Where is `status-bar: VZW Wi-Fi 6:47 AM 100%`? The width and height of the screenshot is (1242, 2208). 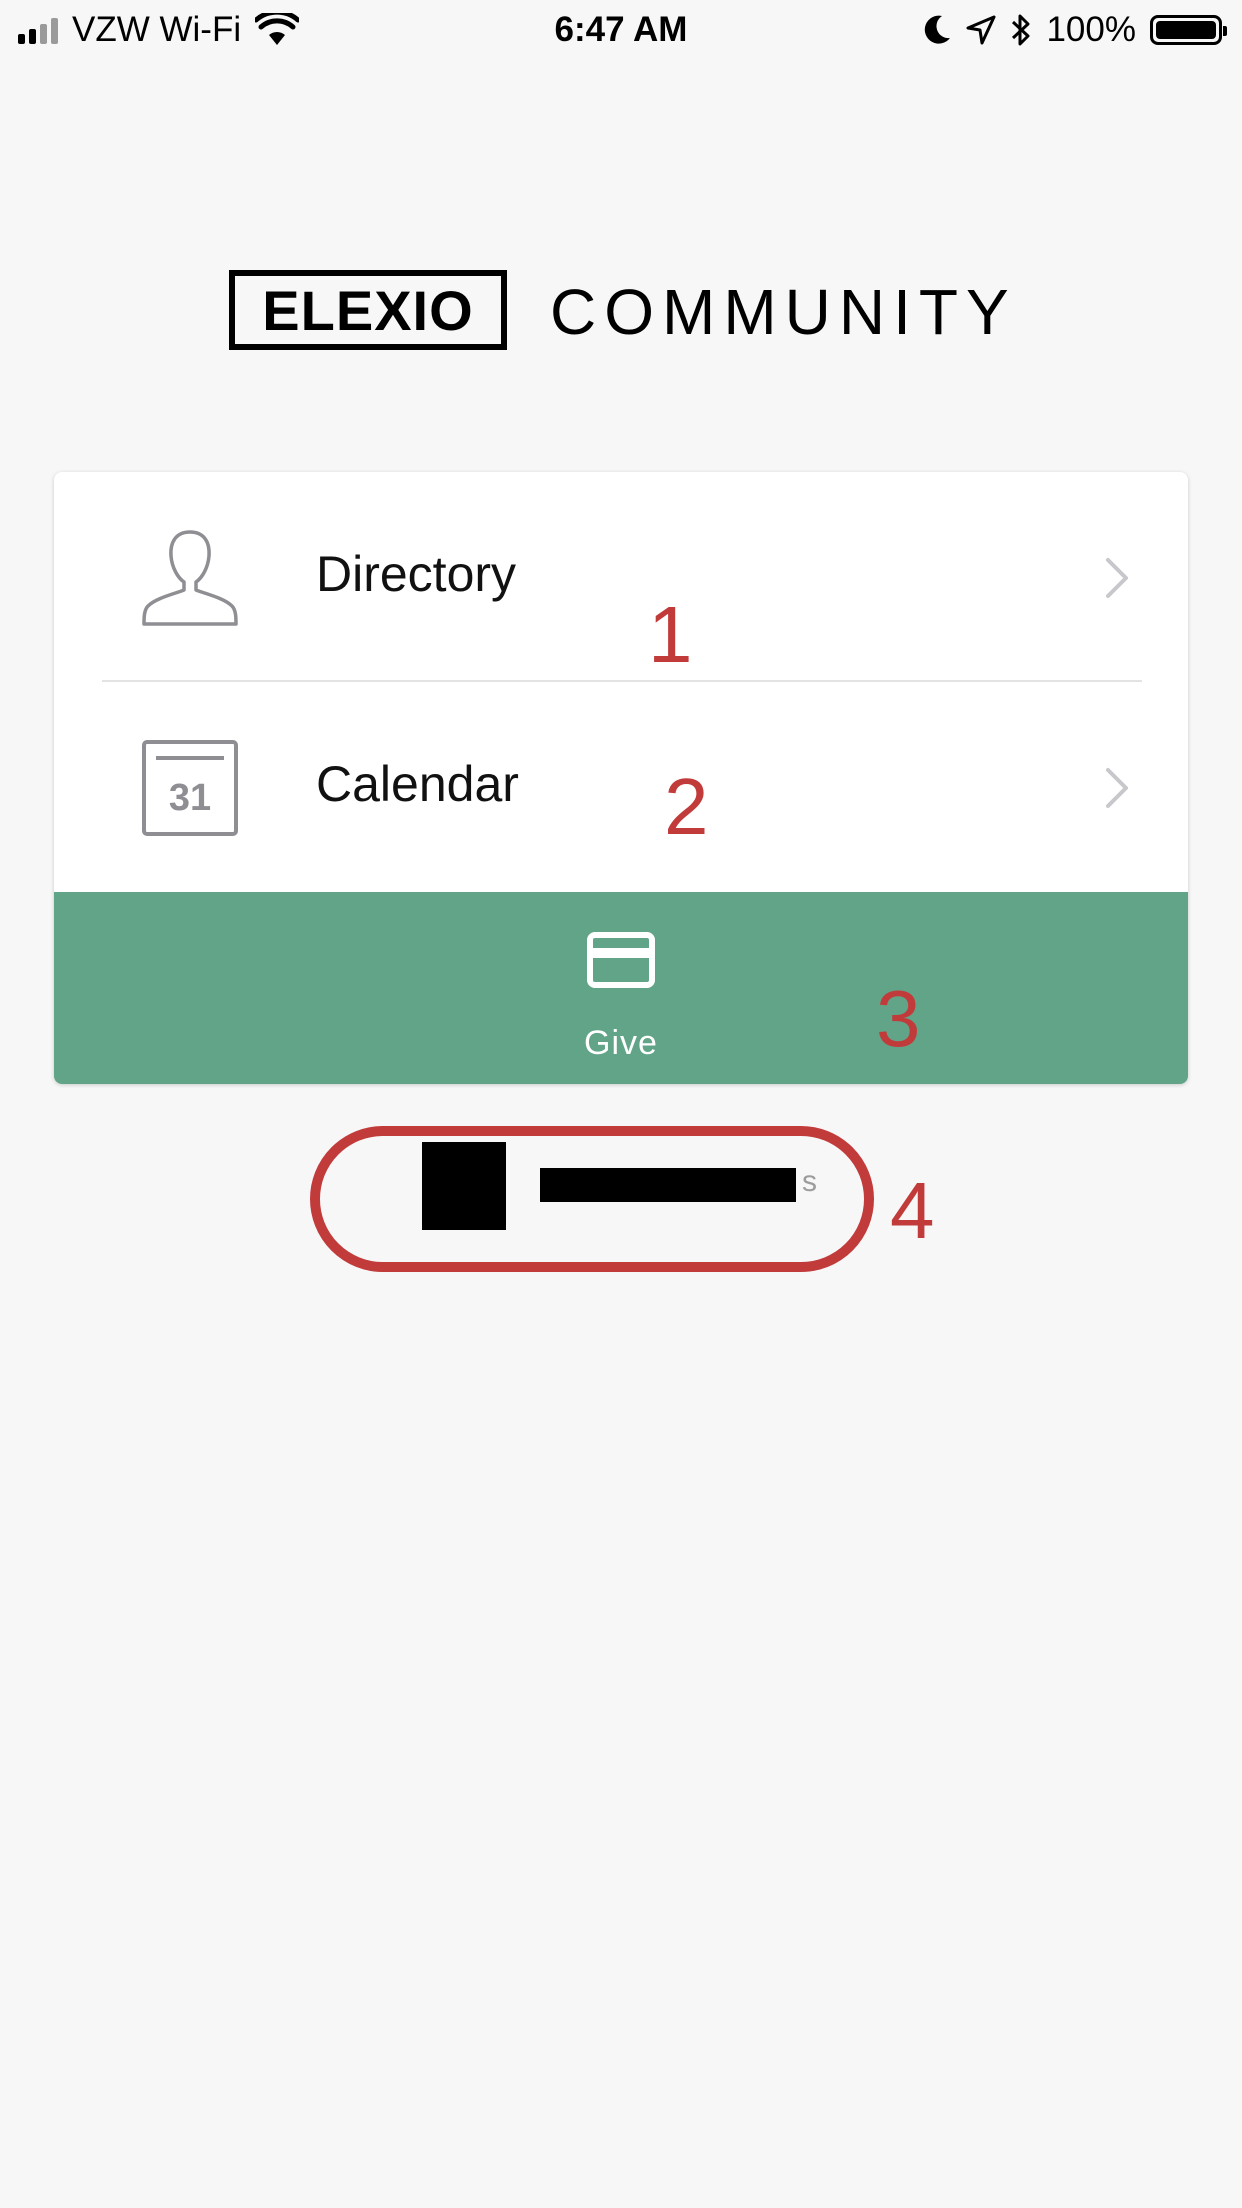 status-bar: VZW Wi-Fi 6:47 AM 100% is located at coordinates (621, 30).